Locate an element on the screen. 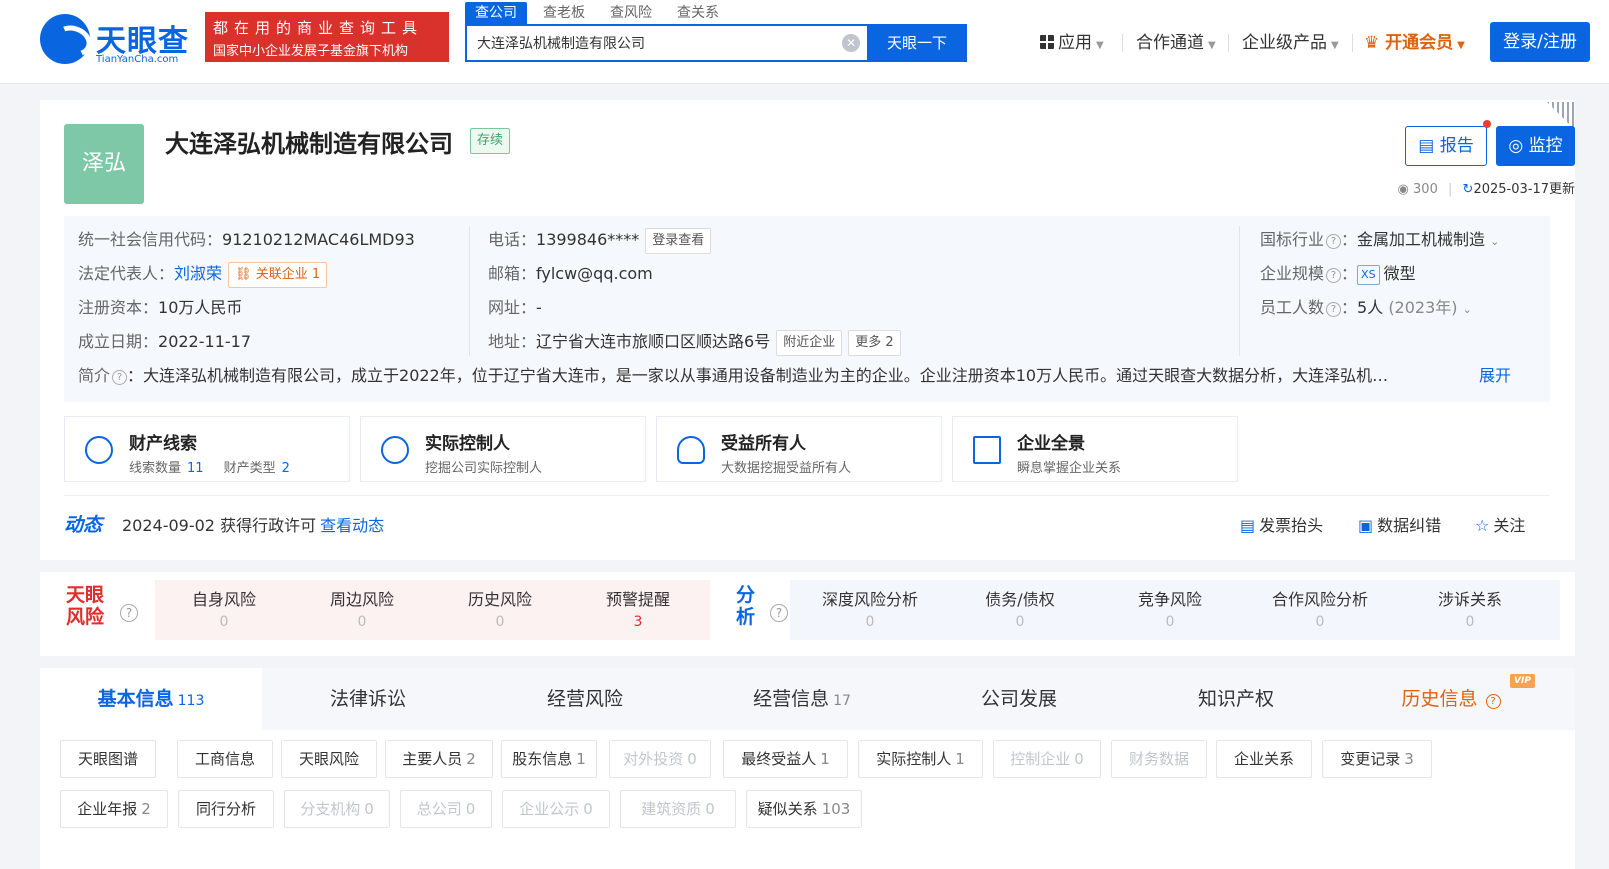 Image resolution: width=1609 pixels, height=869 pixels. risk-self: 自身风险 0 is located at coordinates (224, 608).